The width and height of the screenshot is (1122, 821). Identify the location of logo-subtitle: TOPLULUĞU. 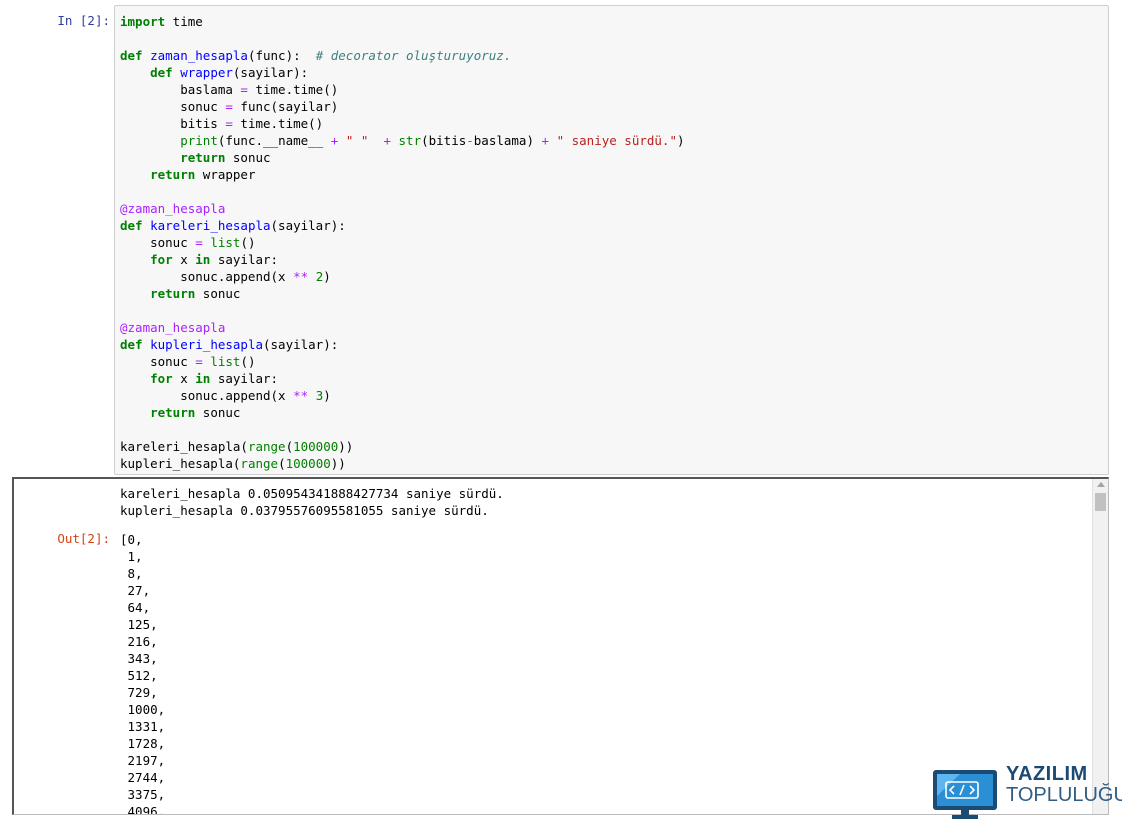
(1064, 795).